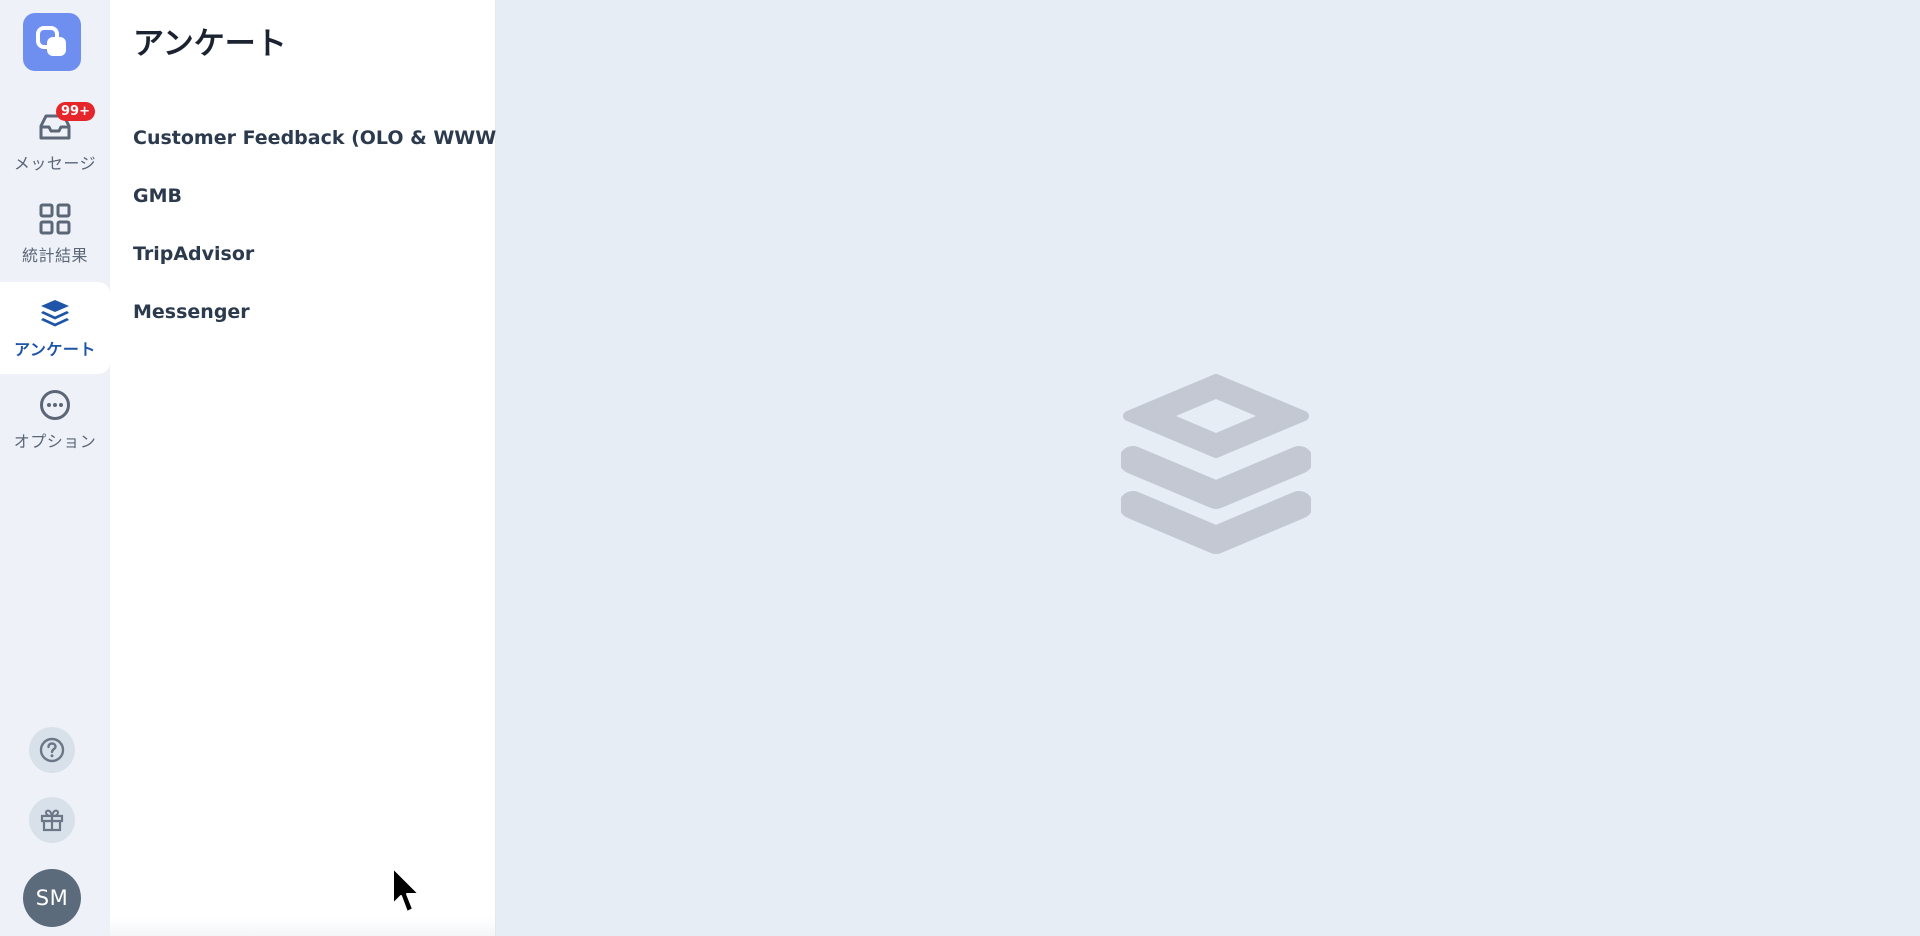 Image resolution: width=1920 pixels, height=936 pixels. What do you see at coordinates (55, 163) in the screenshot?
I see `nav-label-messages: メッセージ` at bounding box center [55, 163].